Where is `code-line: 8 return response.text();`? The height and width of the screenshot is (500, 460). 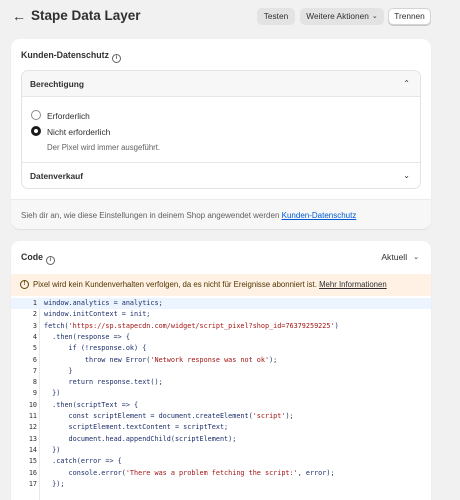 code-line: 8 return response.text(); is located at coordinates (221, 382).